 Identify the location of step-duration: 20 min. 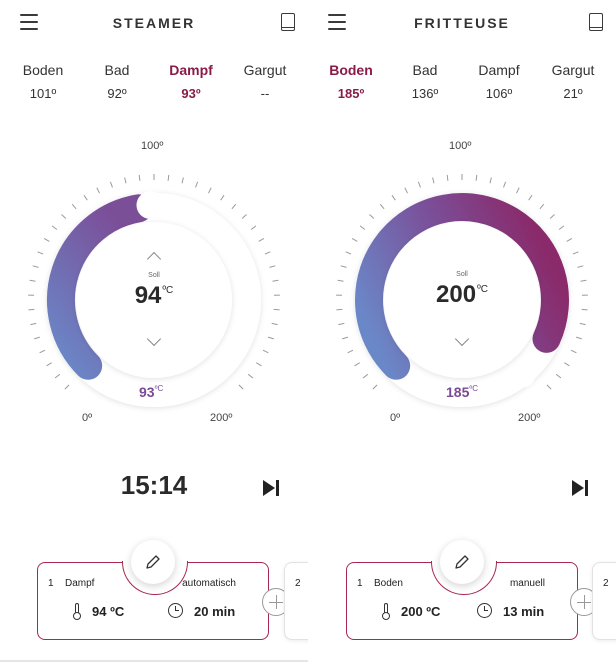
(201, 611).